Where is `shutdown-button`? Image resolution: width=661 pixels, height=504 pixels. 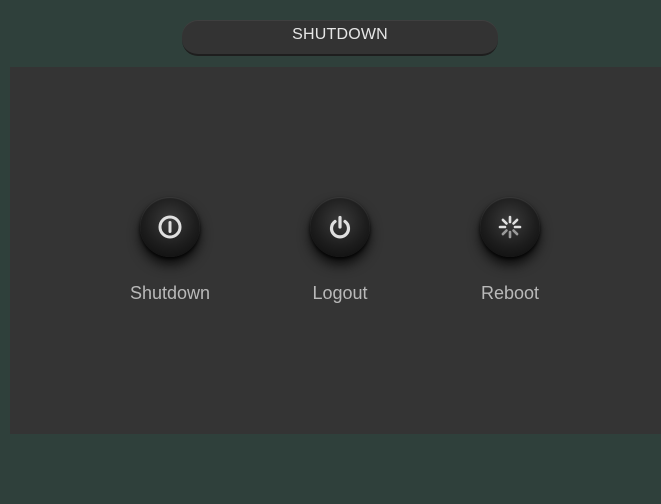 shutdown-button is located at coordinates (170, 227).